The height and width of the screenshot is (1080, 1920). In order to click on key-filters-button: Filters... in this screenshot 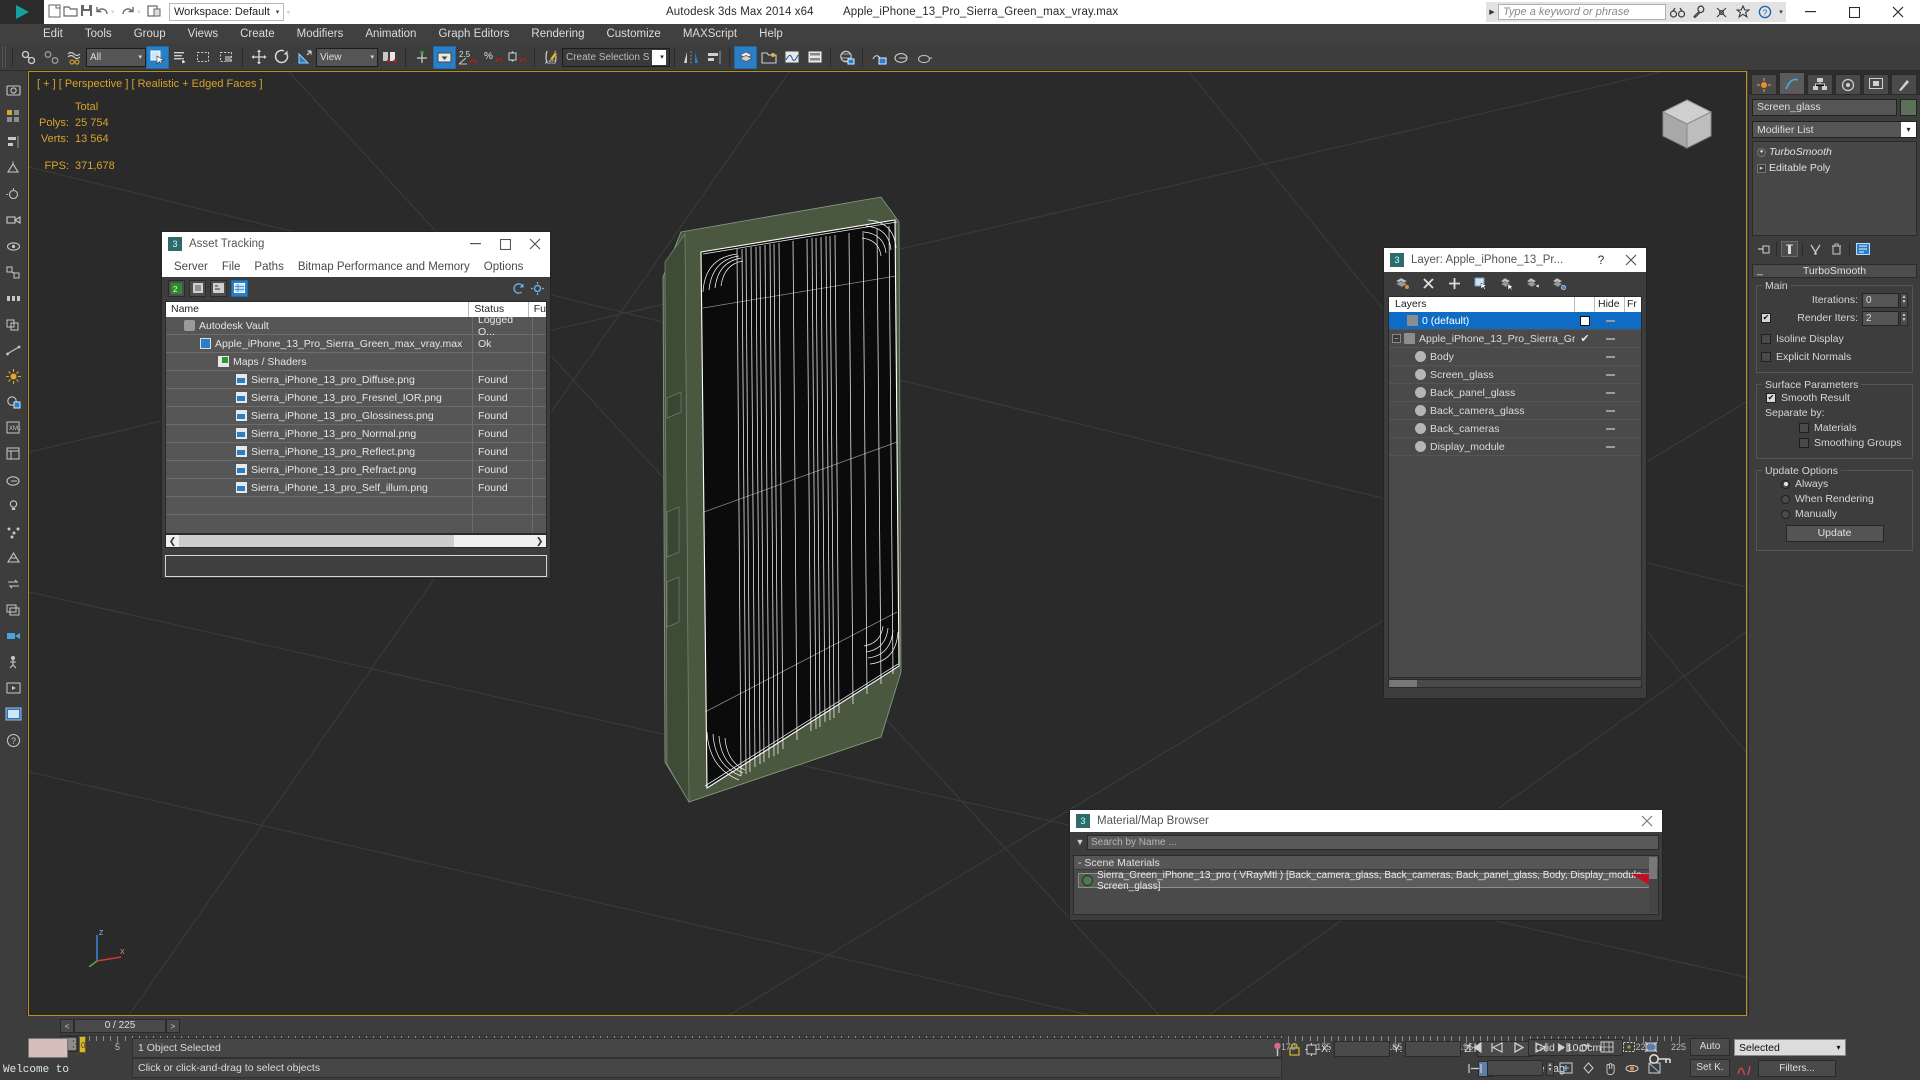, I will do `click(1797, 1068)`.